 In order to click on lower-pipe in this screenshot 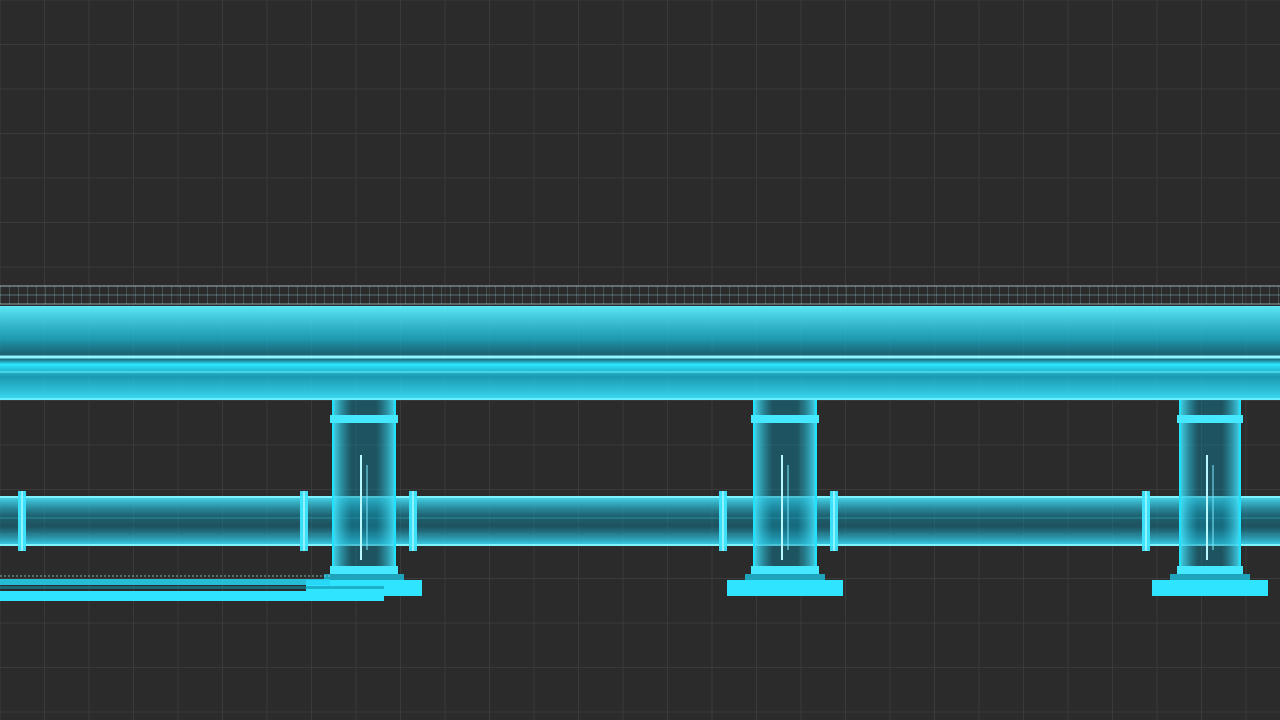, I will do `click(640, 521)`.